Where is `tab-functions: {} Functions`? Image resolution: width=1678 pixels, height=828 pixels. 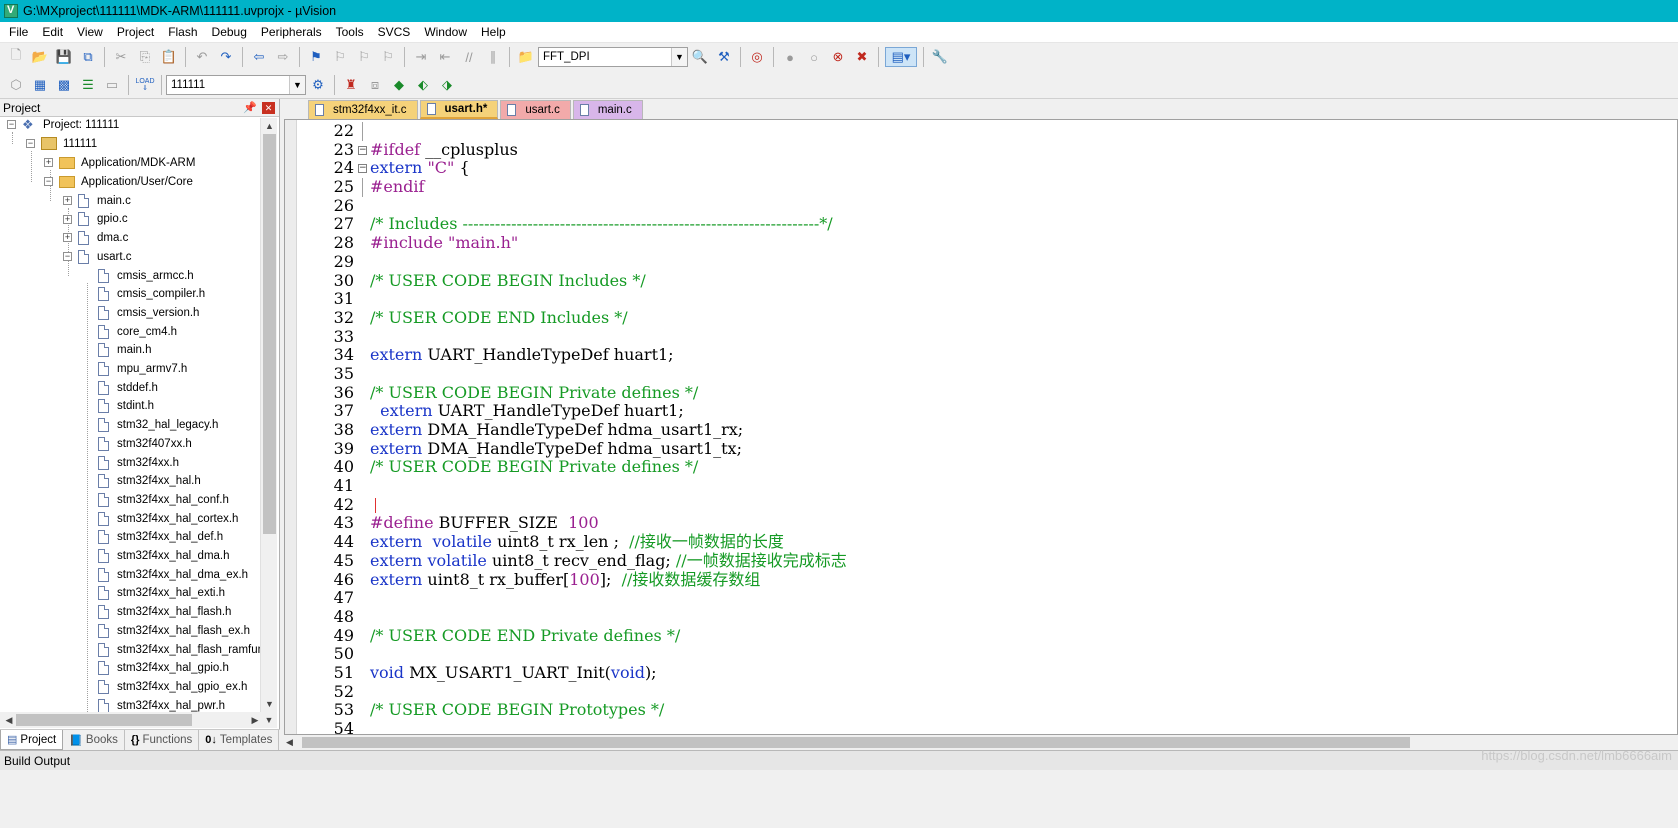 tab-functions: {} Functions is located at coordinates (162, 740).